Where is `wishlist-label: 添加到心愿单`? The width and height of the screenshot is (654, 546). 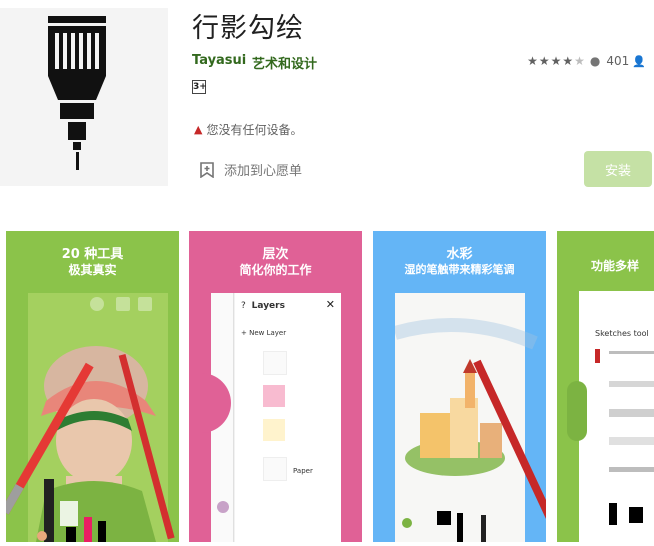 wishlist-label: 添加到心愿单 is located at coordinates (263, 171).